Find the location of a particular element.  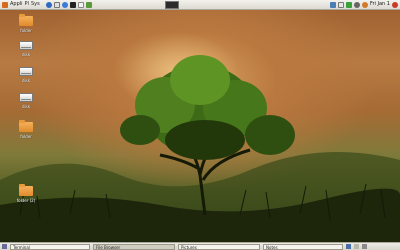

clock: Fri Jan 1 is located at coordinates (380, 4).